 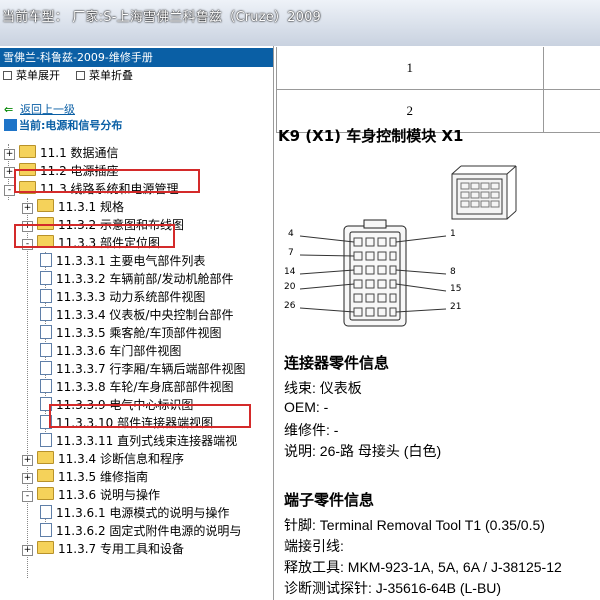 I want to click on tree-item-label: 11.3.6.2 固定式附件电源的说明与, so click(x=149, y=531).